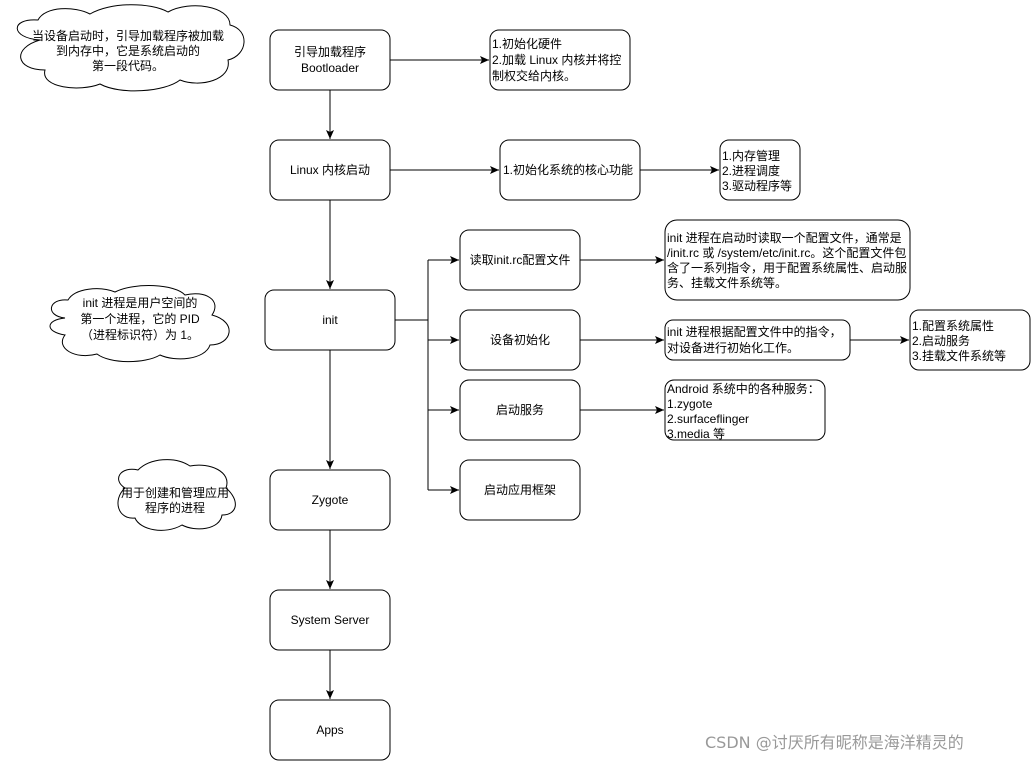  I want to click on node-label: System Server, so click(330, 620).